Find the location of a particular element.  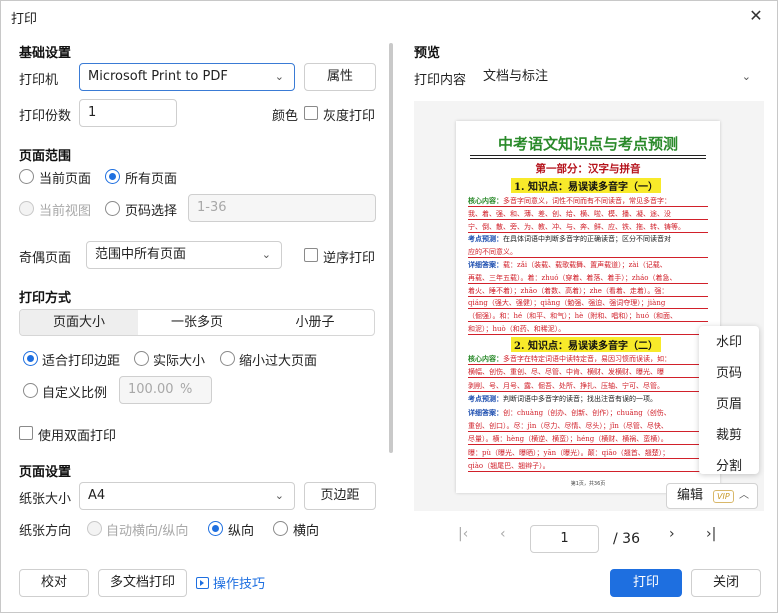

doc-row: 着火、睡不着）；zhāo（着数、高着）；zhe（看着、走着）。强： is located at coordinates (588, 291).